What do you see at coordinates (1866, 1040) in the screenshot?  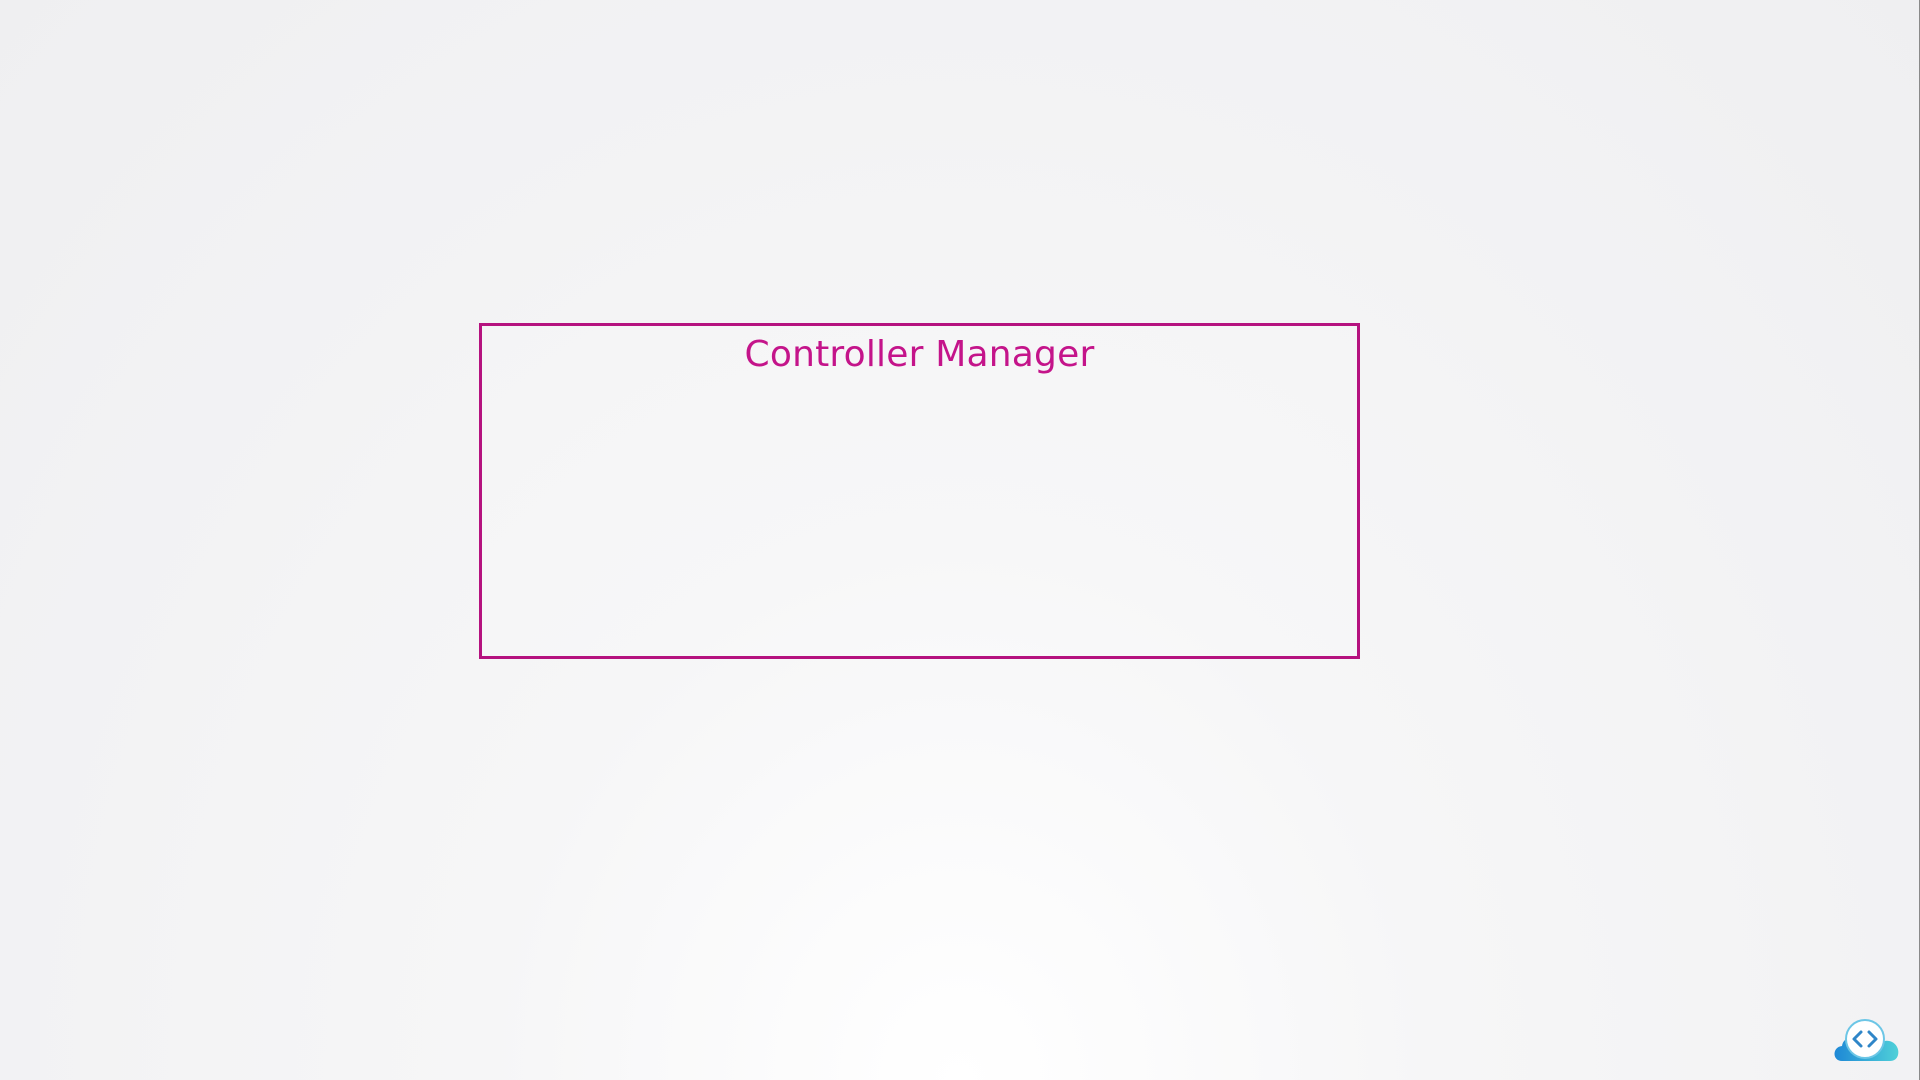 I see `cloud-code-logo-icon` at bounding box center [1866, 1040].